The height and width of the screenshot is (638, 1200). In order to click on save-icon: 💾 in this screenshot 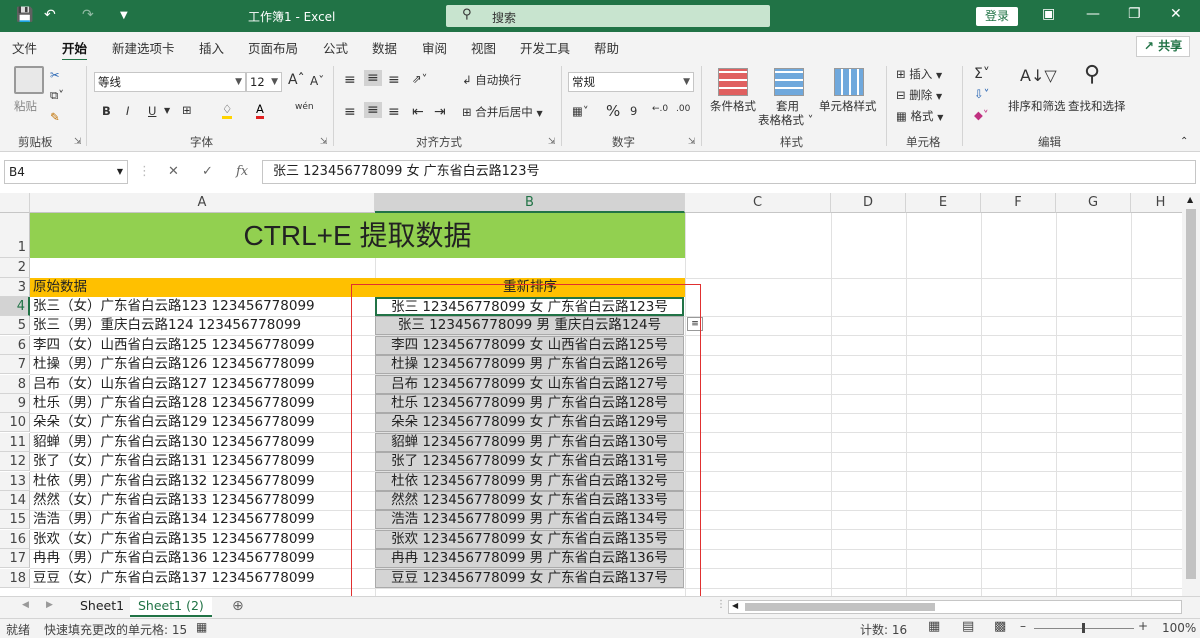, I will do `click(24, 15)`.